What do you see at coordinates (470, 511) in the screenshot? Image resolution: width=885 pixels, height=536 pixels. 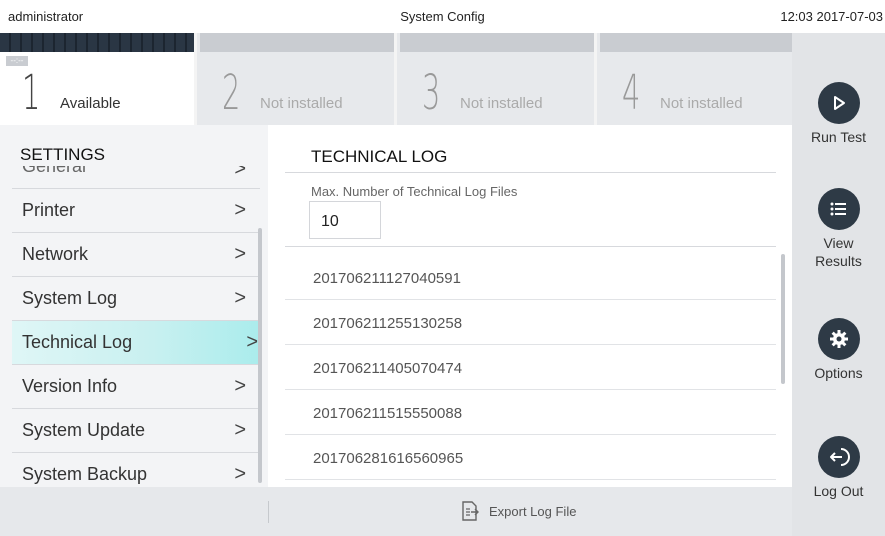 I see `export-icon` at bounding box center [470, 511].